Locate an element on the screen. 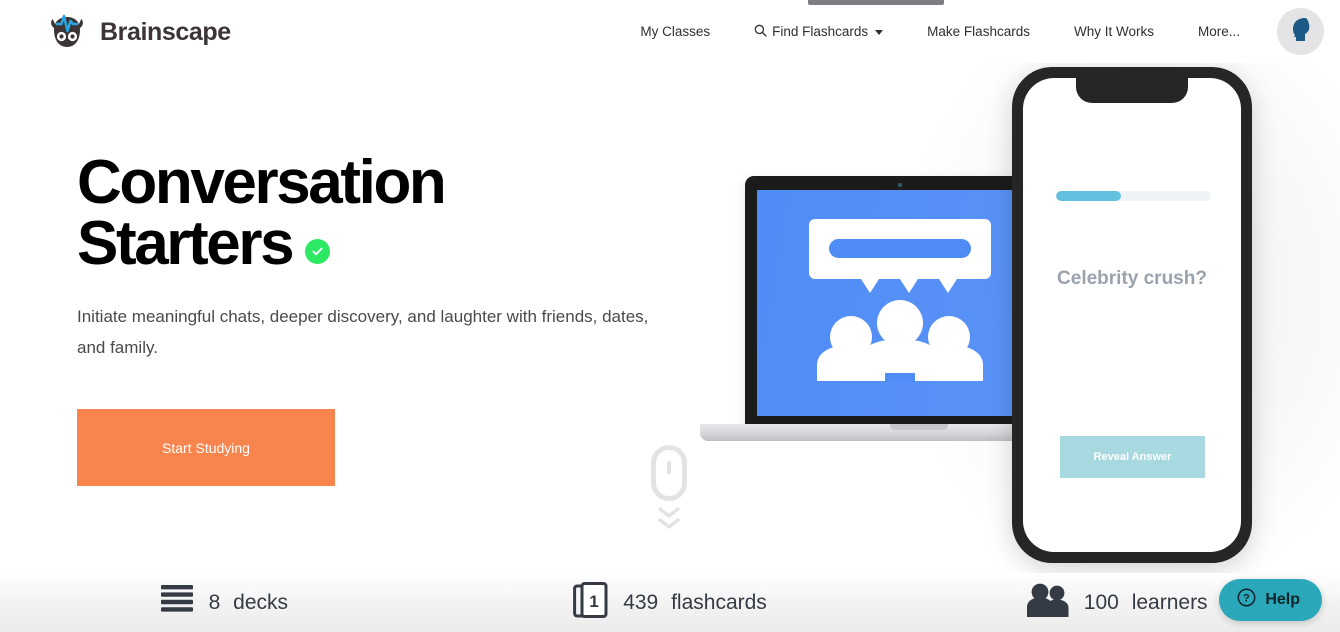 Image resolution: width=1340 pixels, height=632 pixels. nav-label: Make Flashcards is located at coordinates (978, 31).